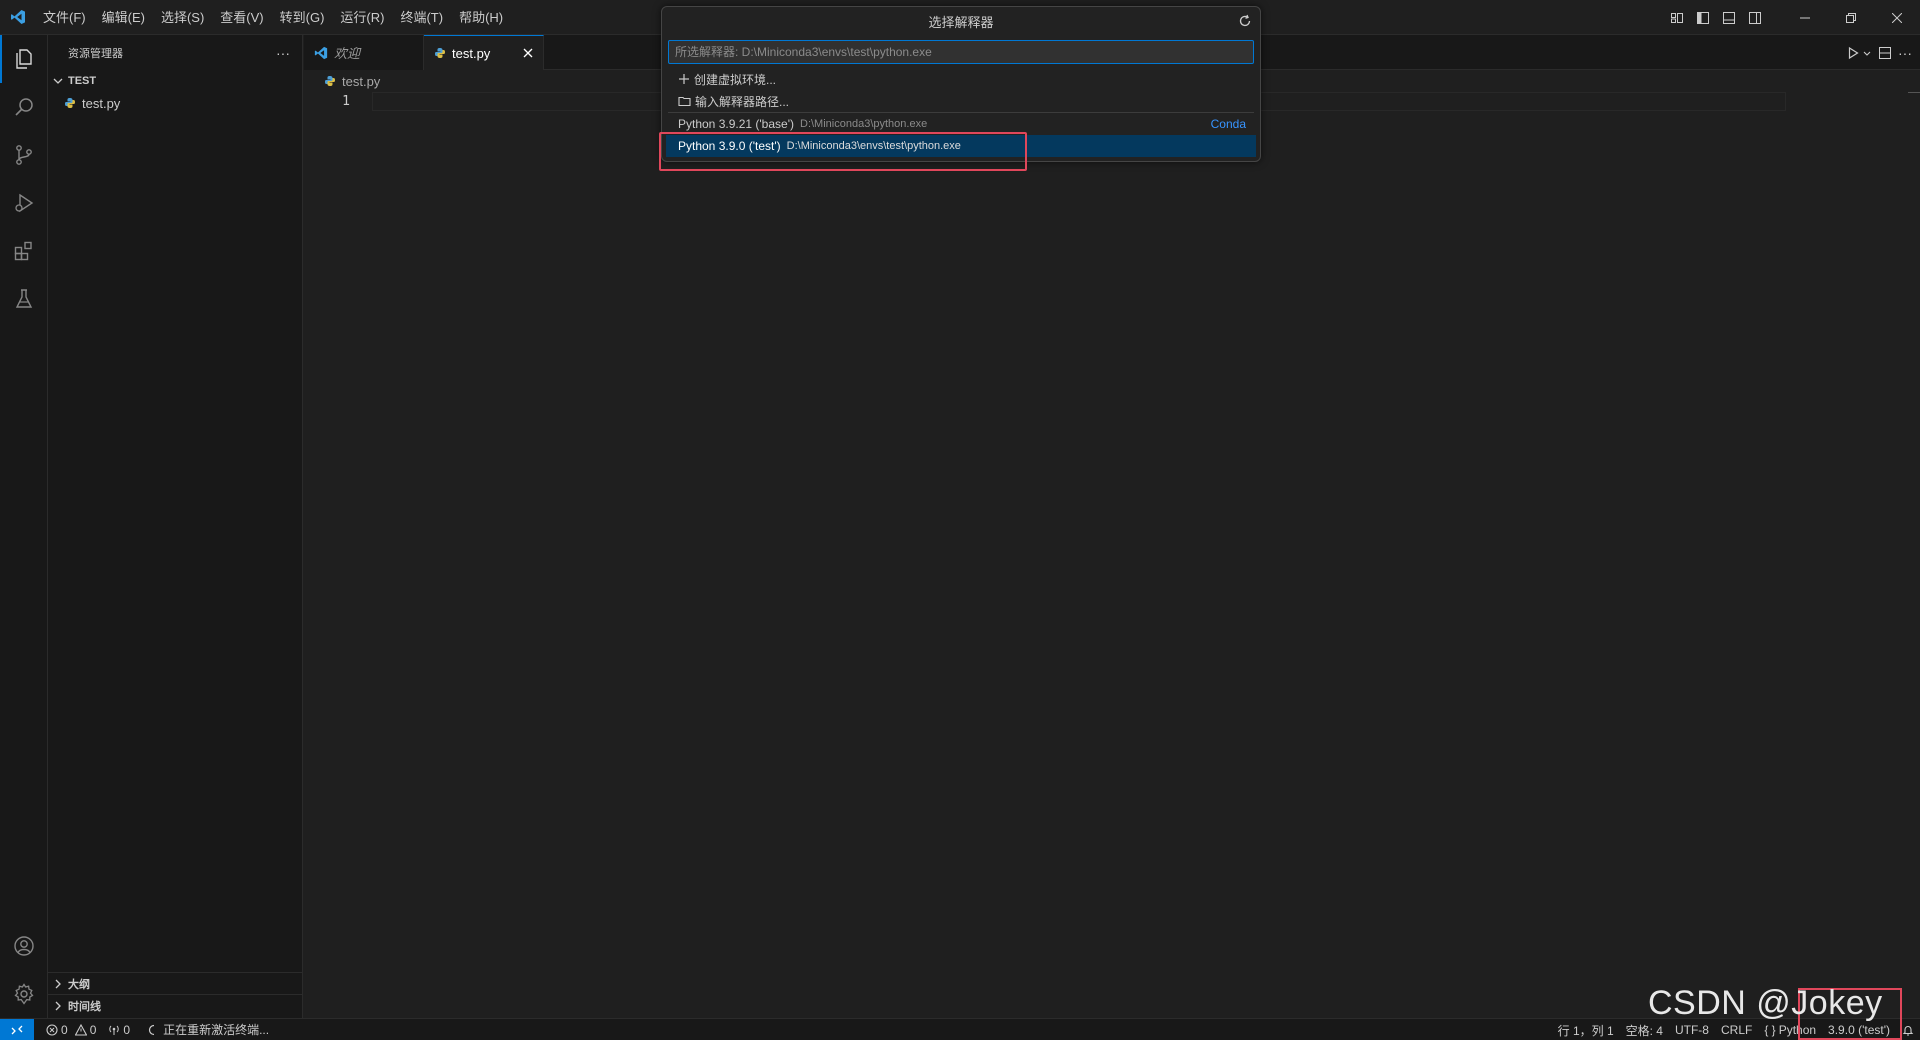  I want to click on radio-tower-icon, so click(114, 1030).